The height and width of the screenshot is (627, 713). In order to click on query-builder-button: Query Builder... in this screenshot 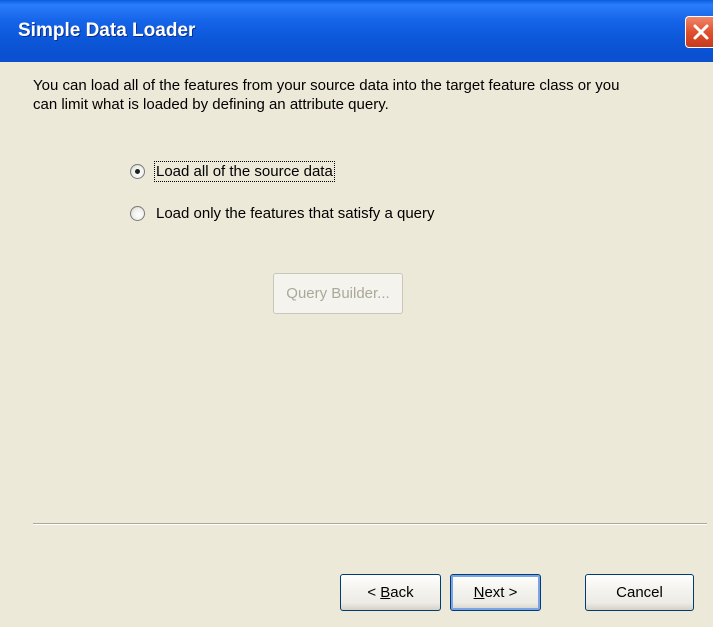, I will do `click(338, 293)`.